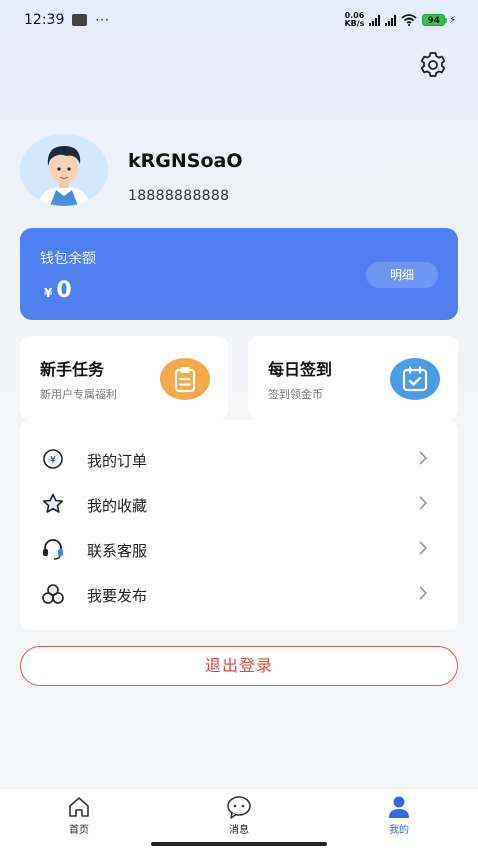 The height and width of the screenshot is (850, 478). I want to click on menu-item-my-orders: ¥ 我的订单, so click(239, 458).